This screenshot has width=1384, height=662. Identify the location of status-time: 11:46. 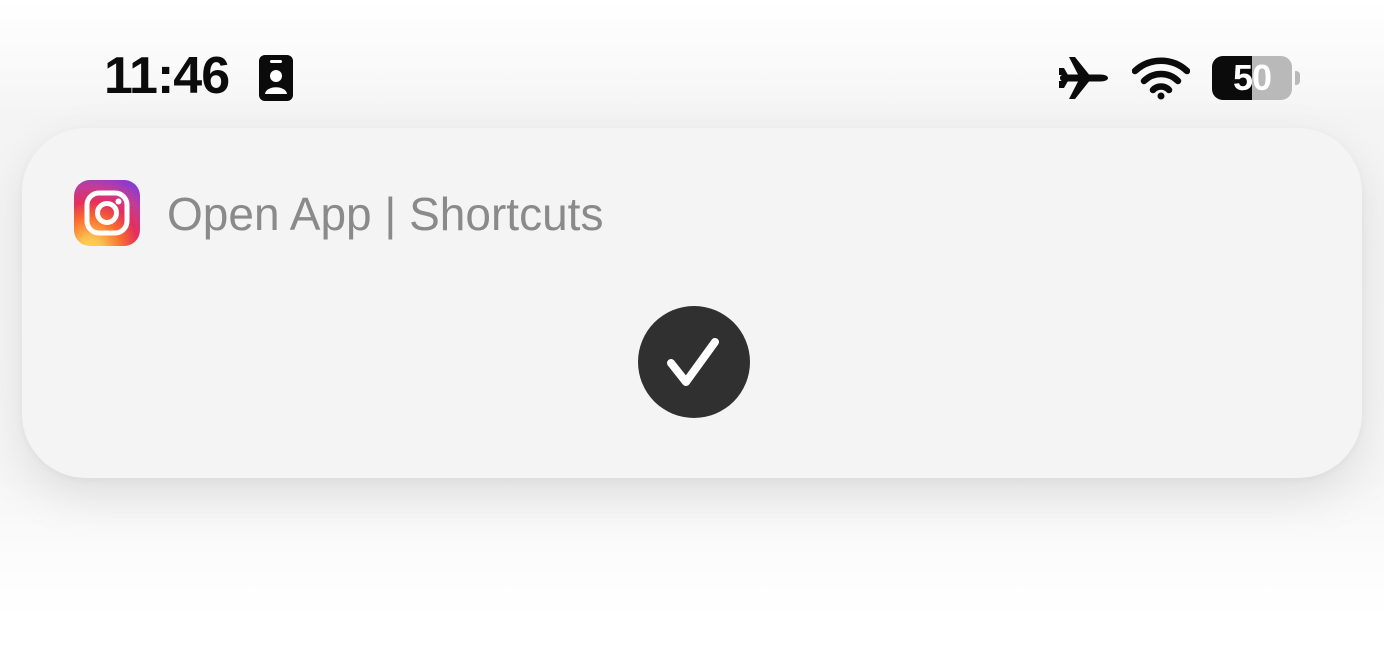
(167, 76).